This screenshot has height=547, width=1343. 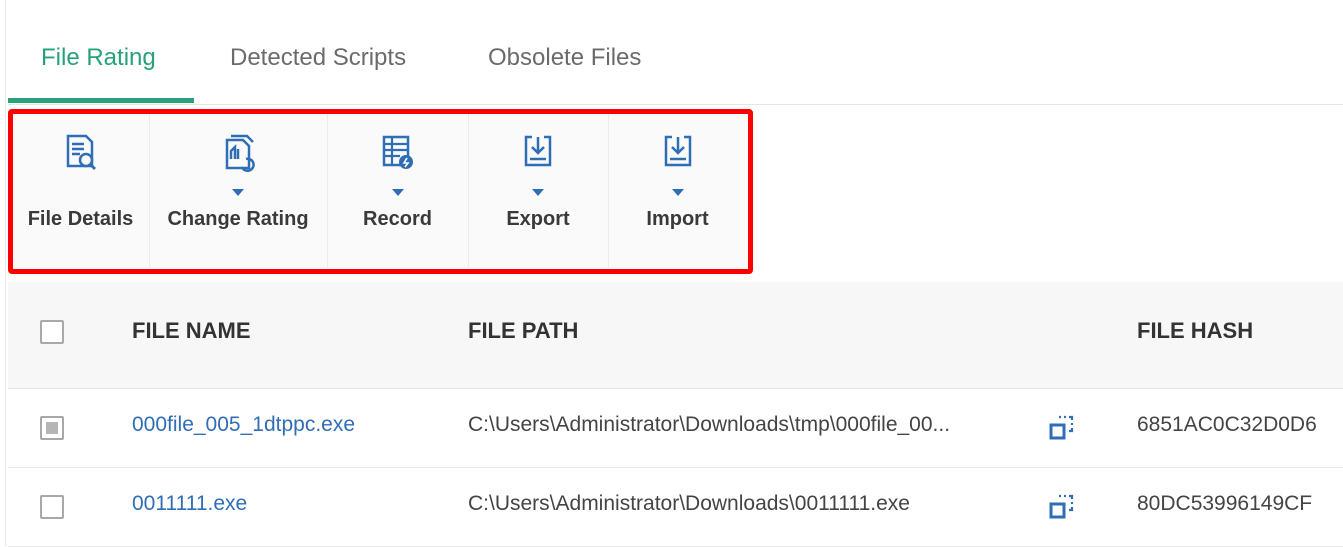 I want to click on change-rating-dropdown-caret, so click(x=238, y=192).